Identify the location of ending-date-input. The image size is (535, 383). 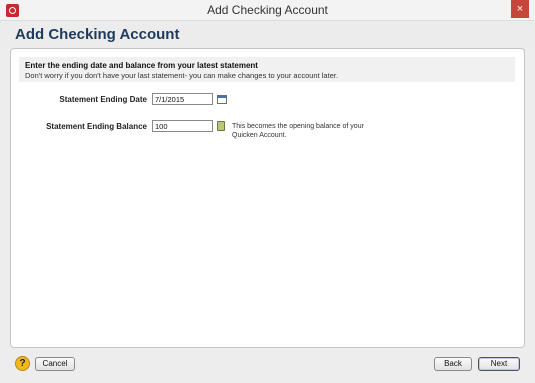
(182, 99).